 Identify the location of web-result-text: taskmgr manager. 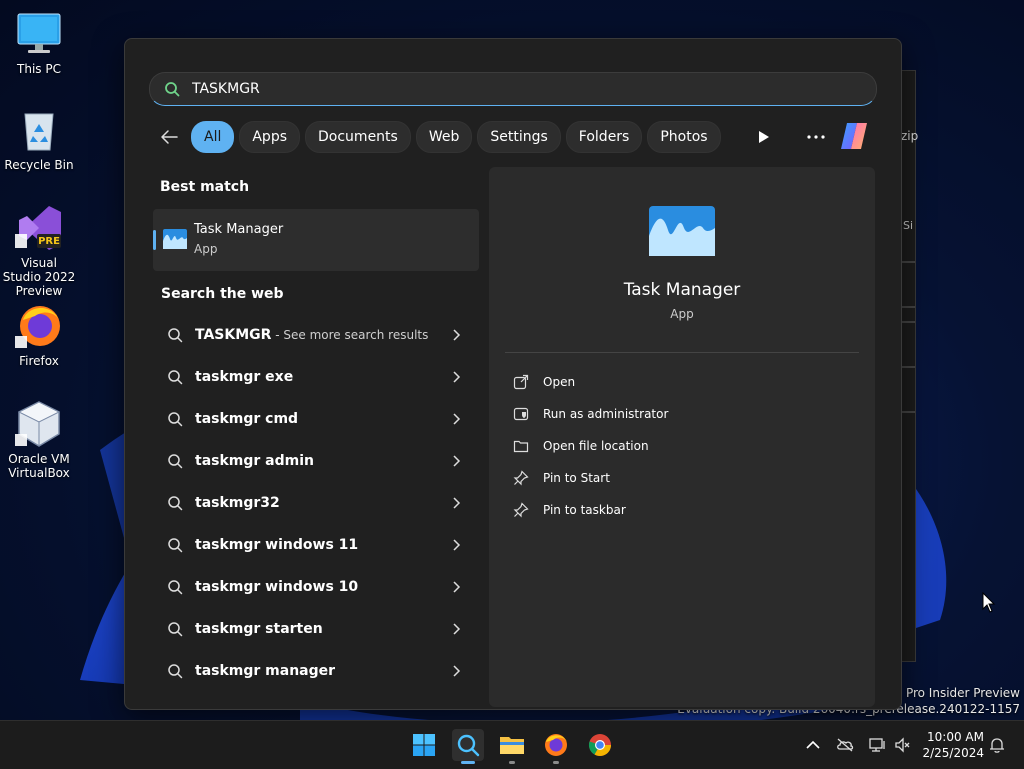
(265, 671).